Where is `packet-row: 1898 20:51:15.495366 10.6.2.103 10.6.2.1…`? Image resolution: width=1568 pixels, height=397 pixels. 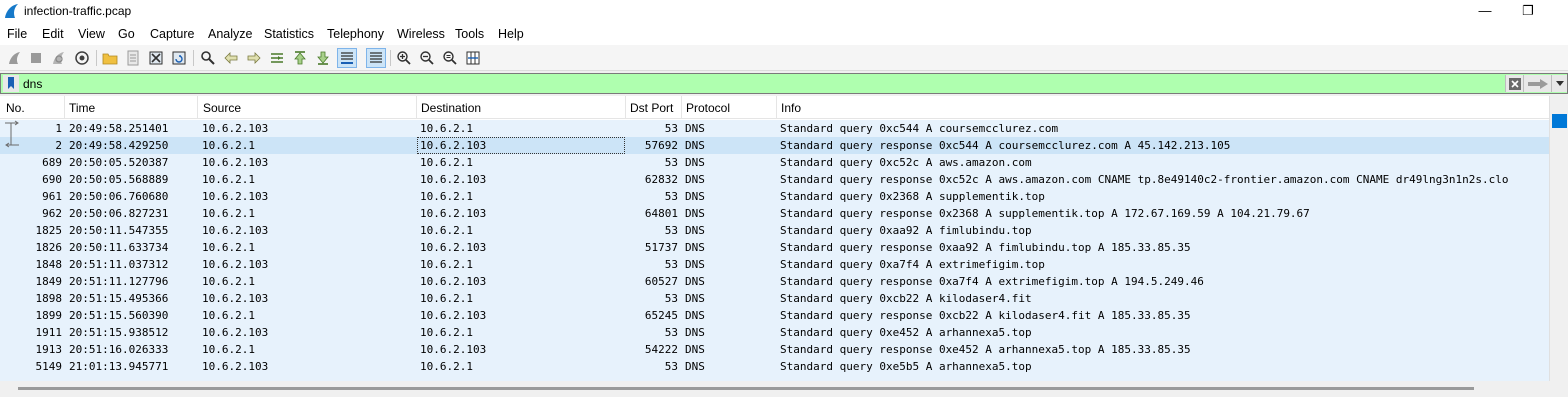
packet-row: 1898 20:51:15.495366 10.6.2.103 10.6.2.1… is located at coordinates (774, 298).